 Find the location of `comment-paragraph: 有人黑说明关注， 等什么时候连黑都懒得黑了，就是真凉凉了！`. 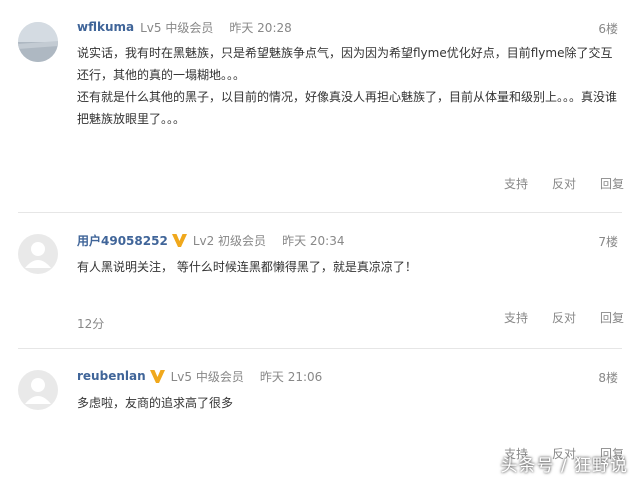

comment-paragraph: 有人黑说明关注， 等什么时候连黑都懒得黑了，就是真凉凉了！ is located at coordinates (247, 267).